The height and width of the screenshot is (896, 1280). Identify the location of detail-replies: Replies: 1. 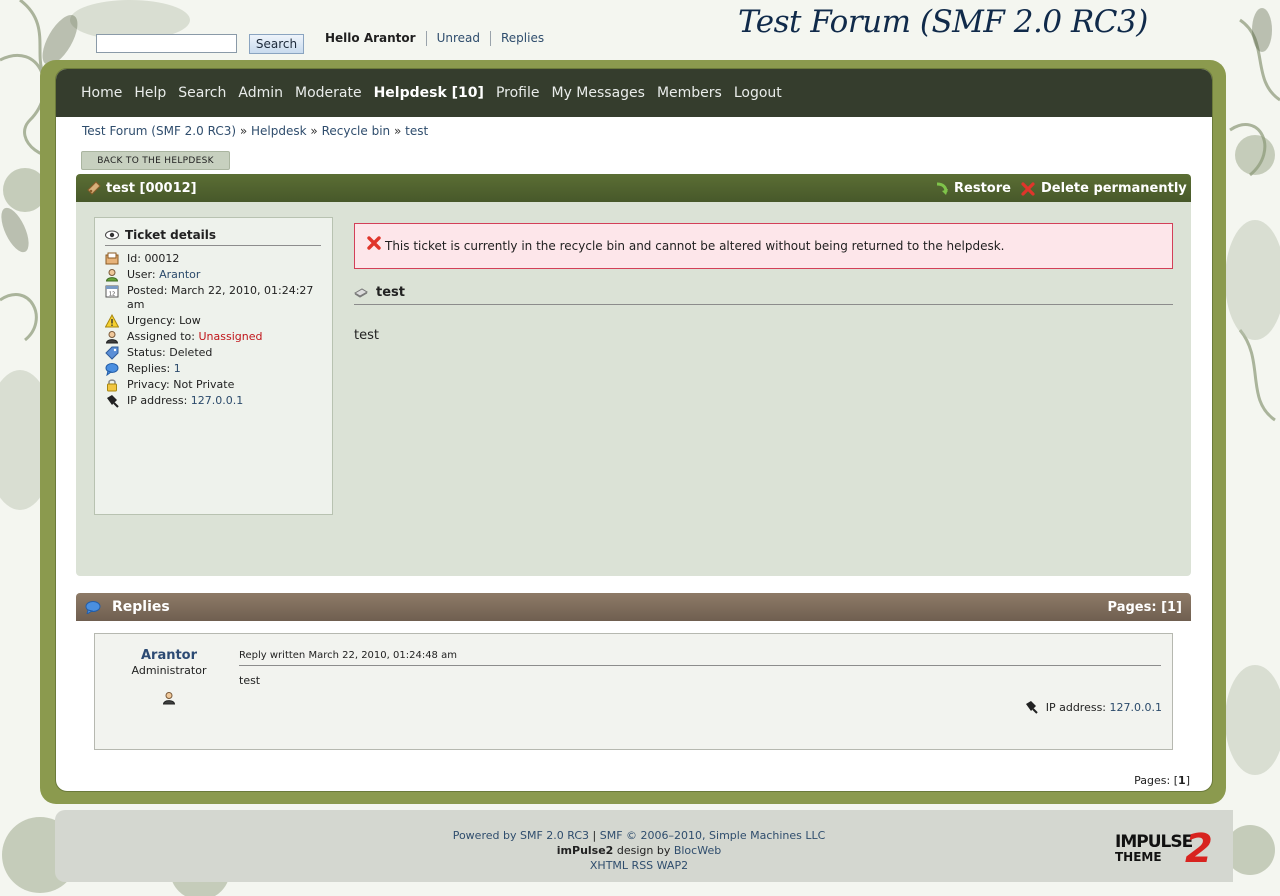
(216, 369).